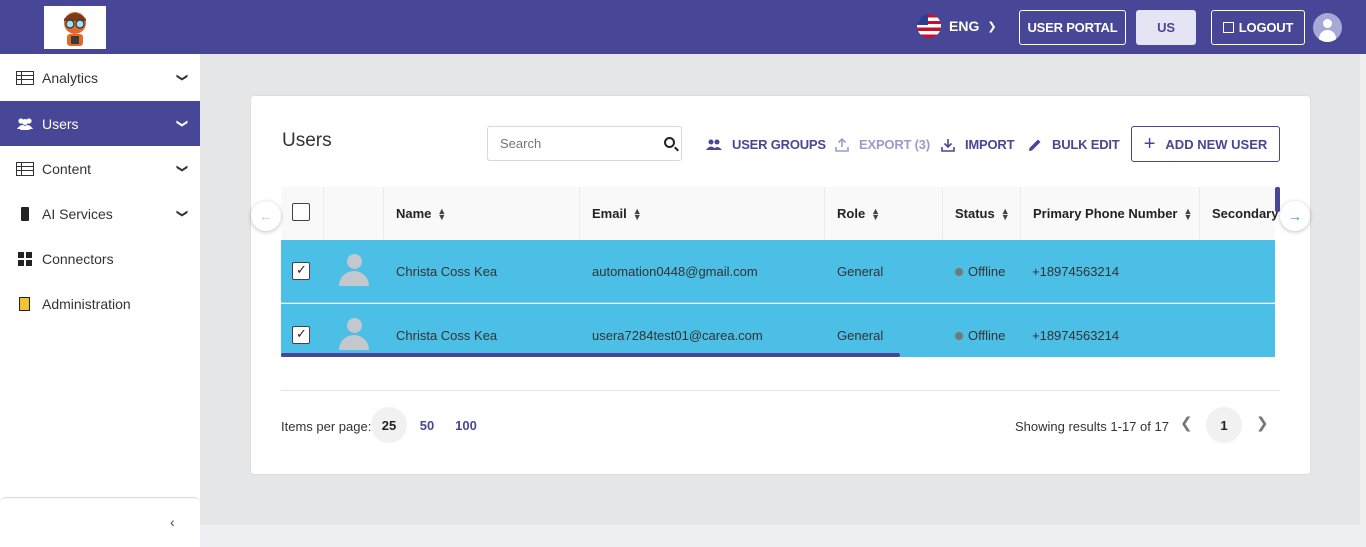  What do you see at coordinates (100, 77) in the screenshot?
I see `sidebar-item-analytics: Analytics ❯` at bounding box center [100, 77].